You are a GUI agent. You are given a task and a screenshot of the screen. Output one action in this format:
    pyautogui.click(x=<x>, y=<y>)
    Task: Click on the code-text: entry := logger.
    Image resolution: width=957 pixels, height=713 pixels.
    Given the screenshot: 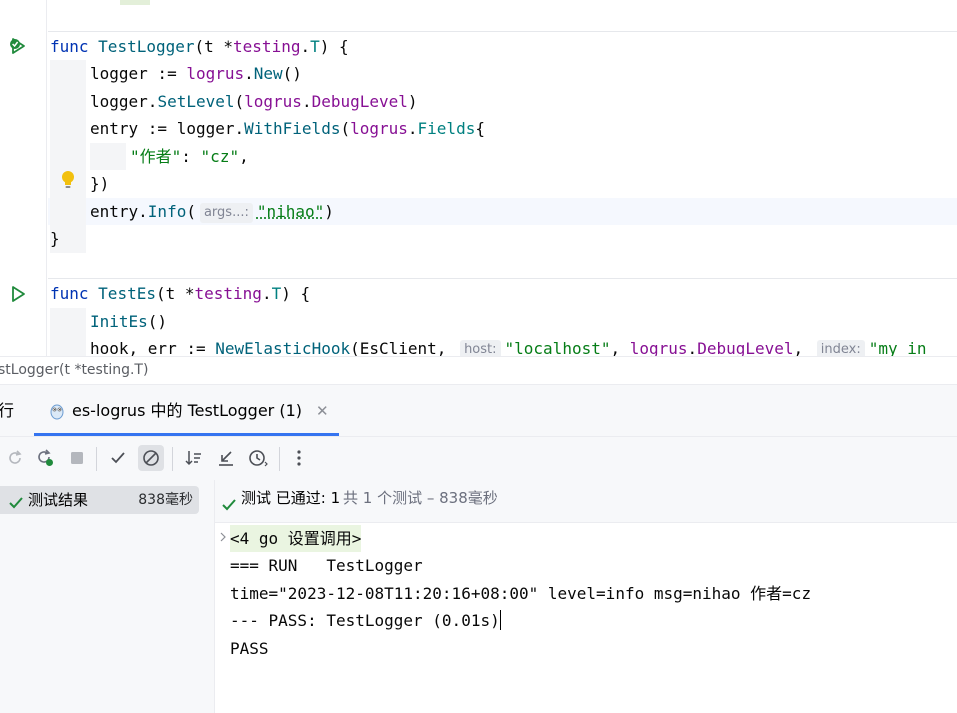 What is the action you would take?
    pyautogui.click(x=167, y=128)
    